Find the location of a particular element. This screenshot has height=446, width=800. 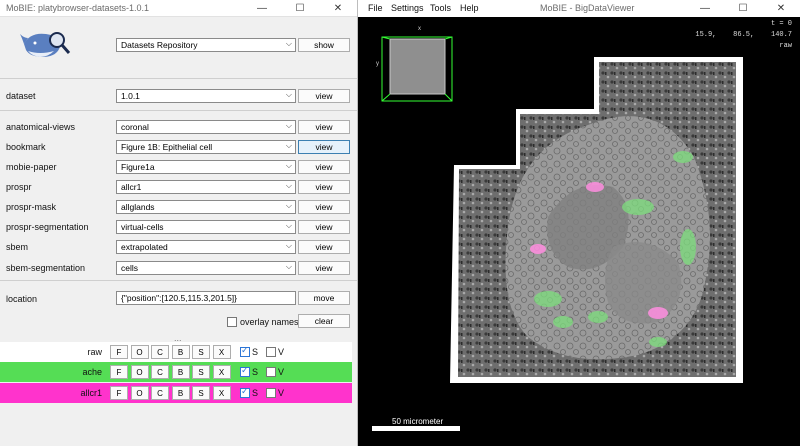

source-label-bookmark: bookmark is located at coordinates (26, 147).